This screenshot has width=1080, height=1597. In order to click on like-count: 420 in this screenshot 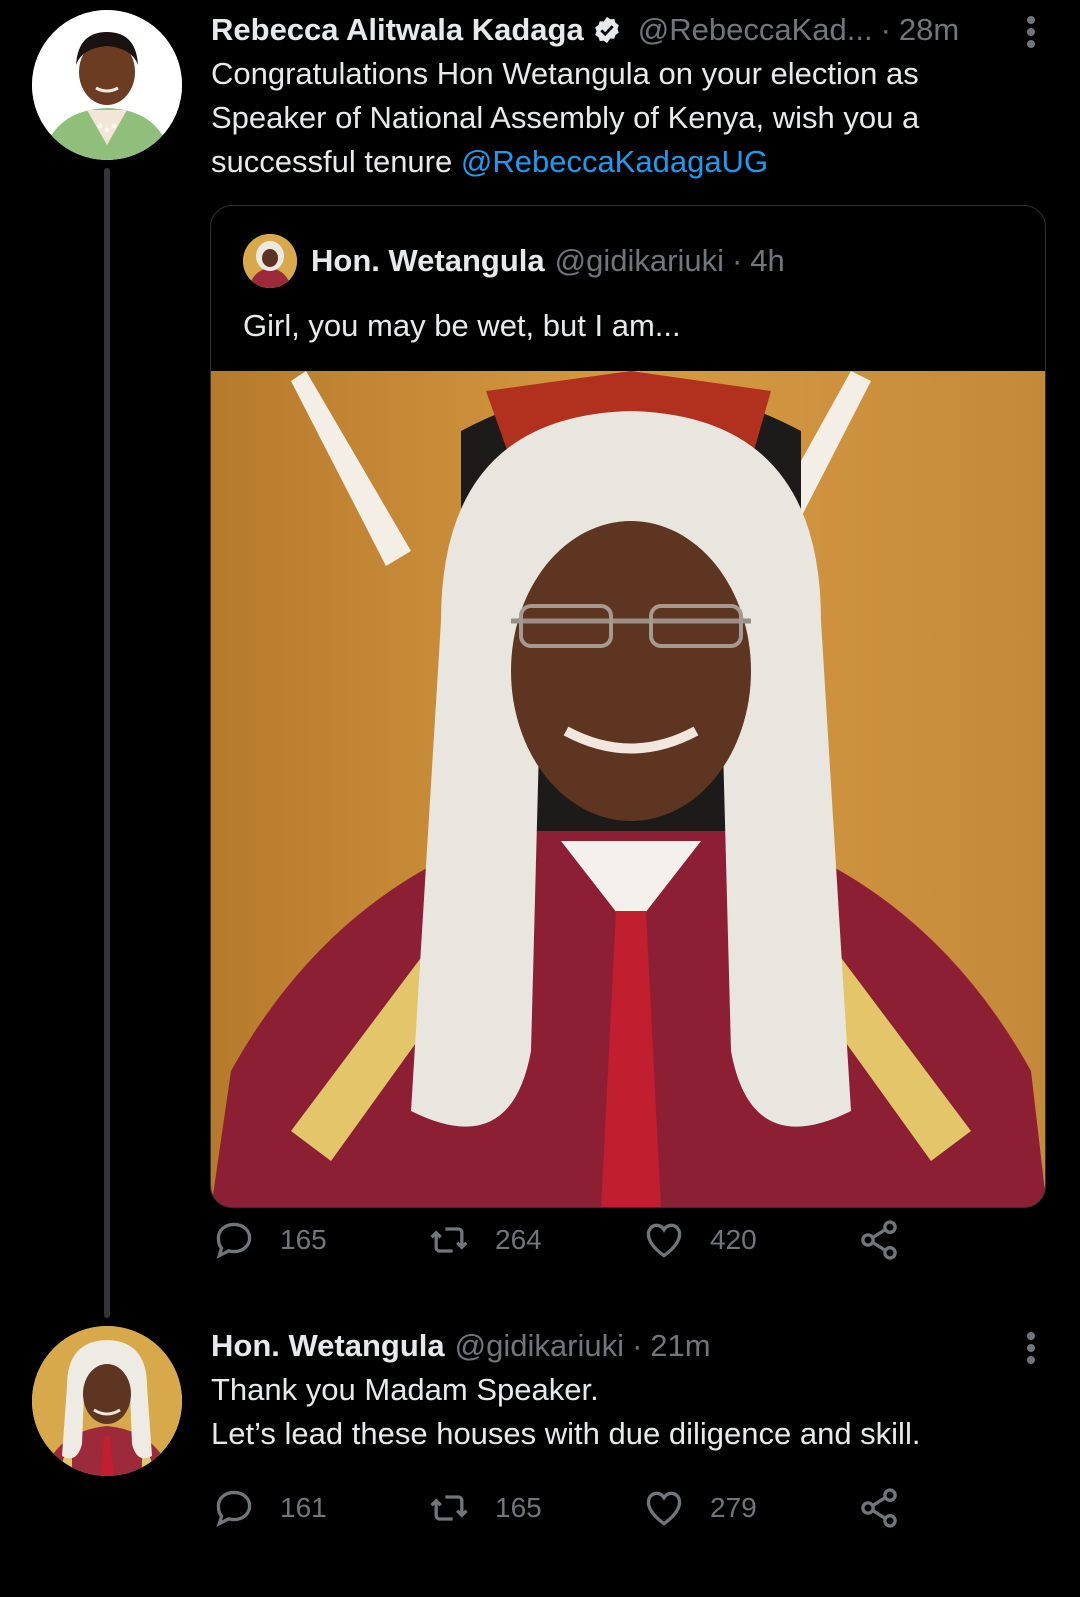, I will do `click(733, 1239)`.